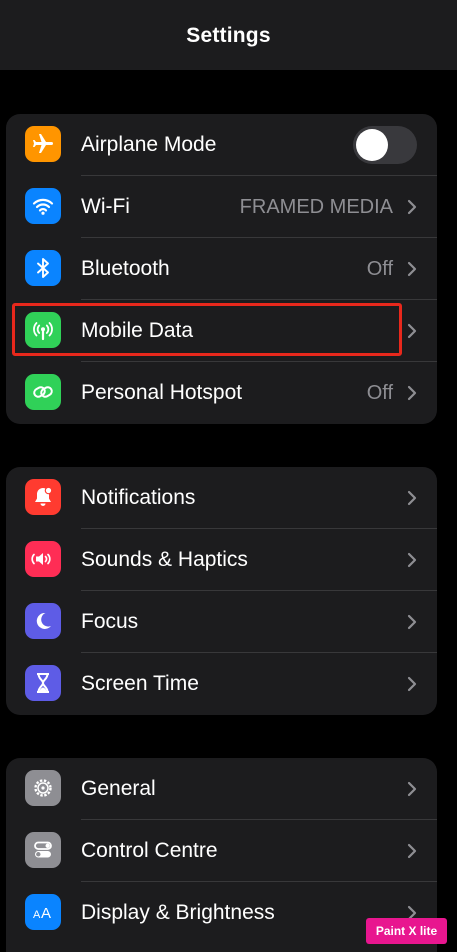 The height and width of the screenshot is (952, 457). I want to click on wifi-label: Wi-Fi, so click(105, 206).